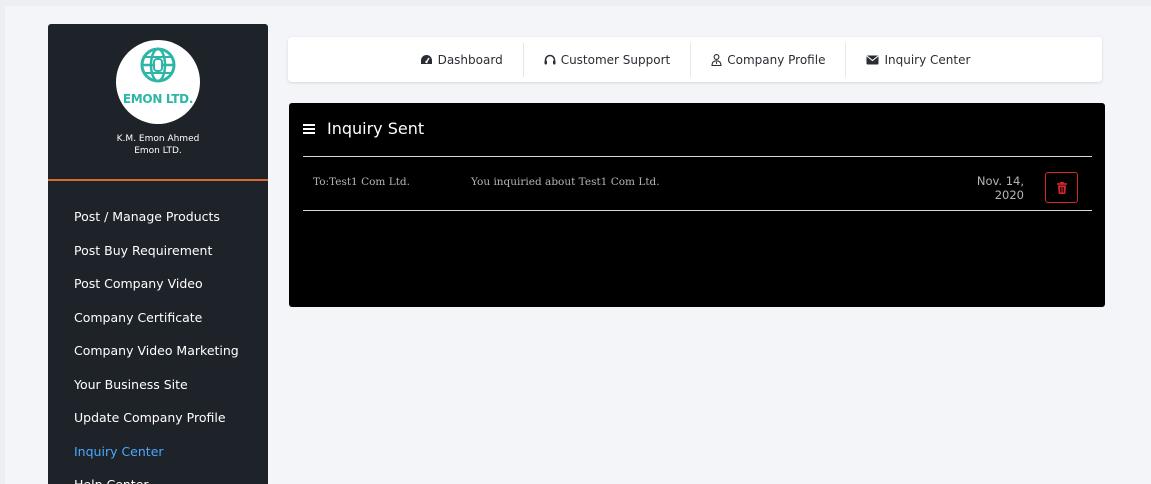 The width and height of the screenshot is (1151, 484). I want to click on user-tie-icon, so click(716, 59).